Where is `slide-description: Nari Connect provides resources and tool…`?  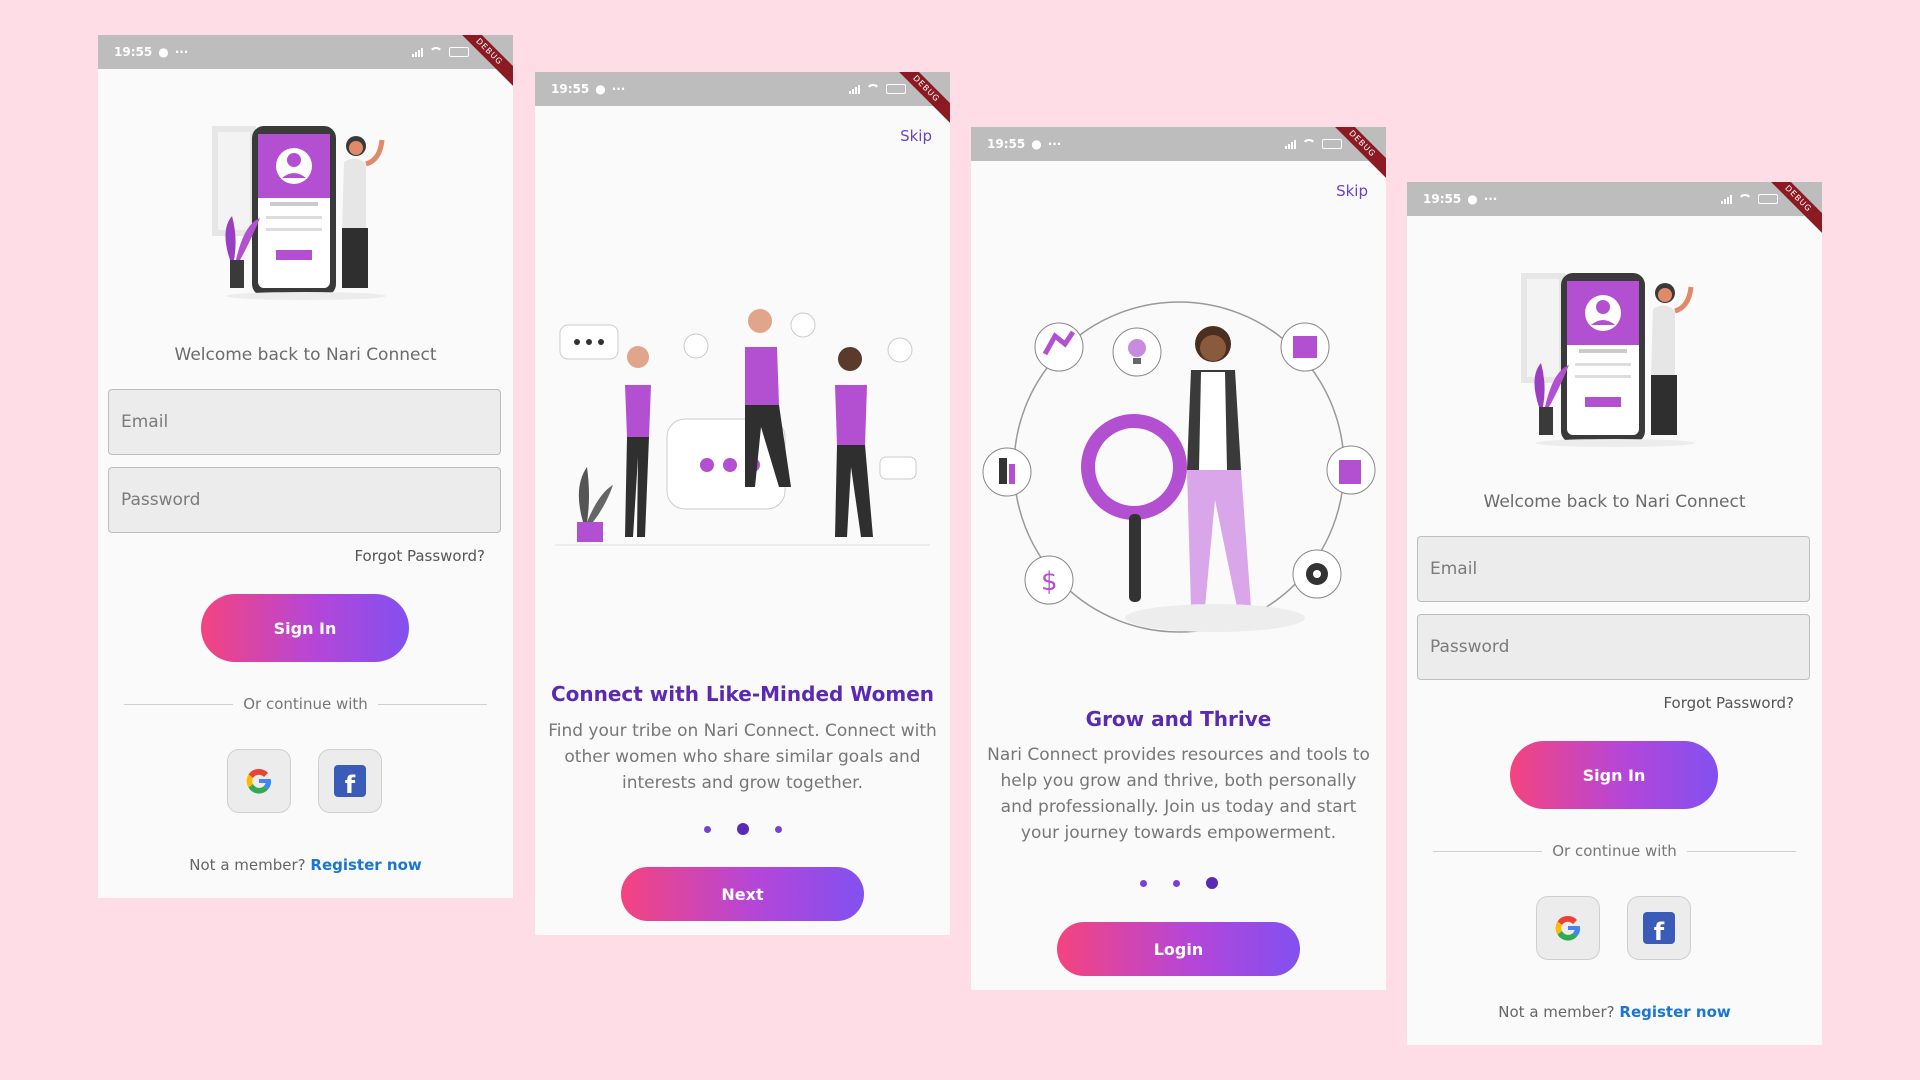 slide-description: Nari Connect provides resources and tool… is located at coordinates (1178, 794).